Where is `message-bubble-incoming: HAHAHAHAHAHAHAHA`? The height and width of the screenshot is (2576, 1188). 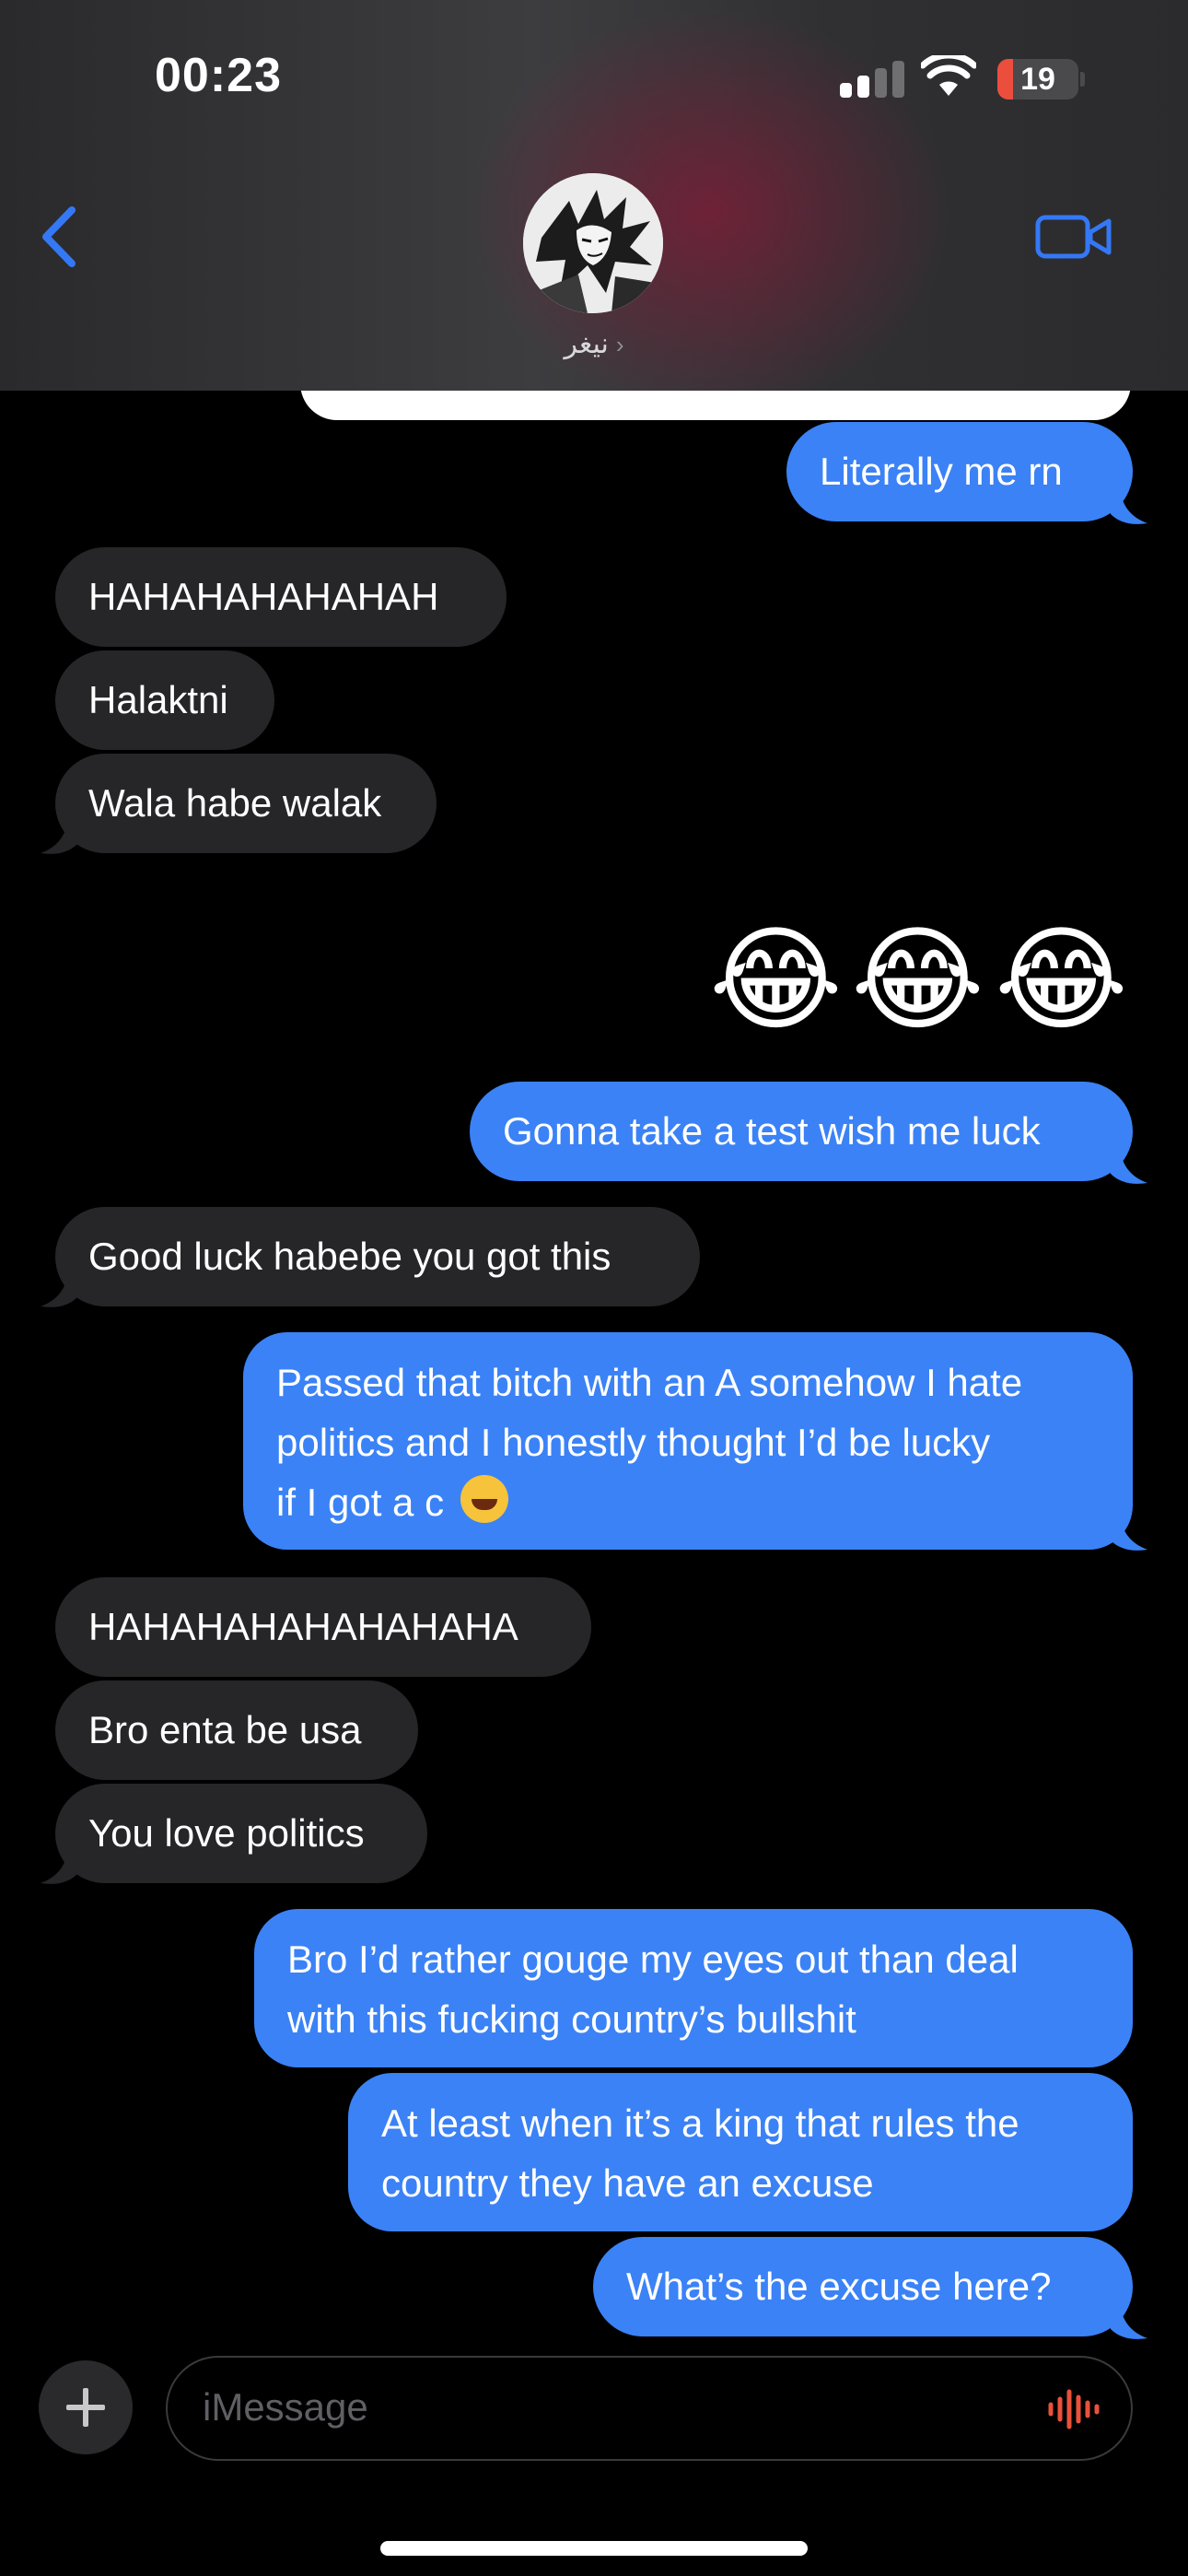 message-bubble-incoming: HAHAHAHAHAHAHAHA is located at coordinates (323, 1627).